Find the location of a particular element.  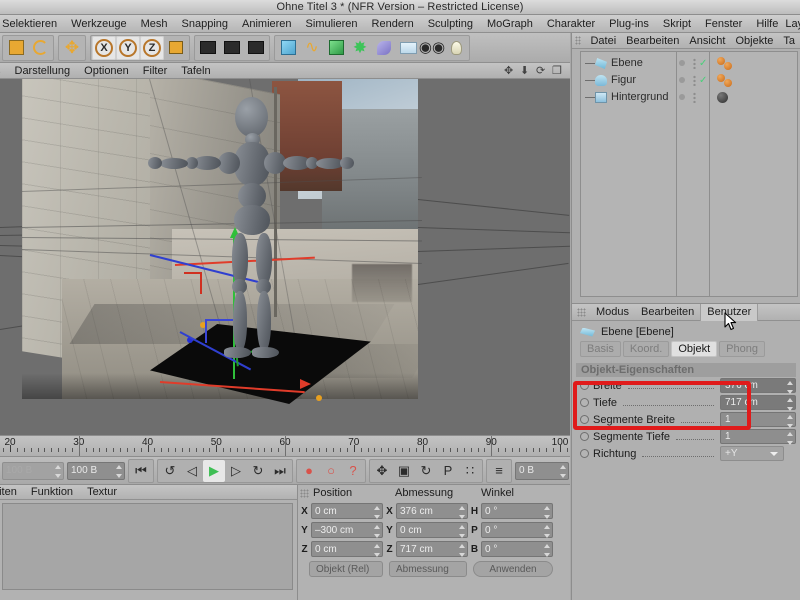

loop-back-button: ↺ is located at coordinates (170, 471).